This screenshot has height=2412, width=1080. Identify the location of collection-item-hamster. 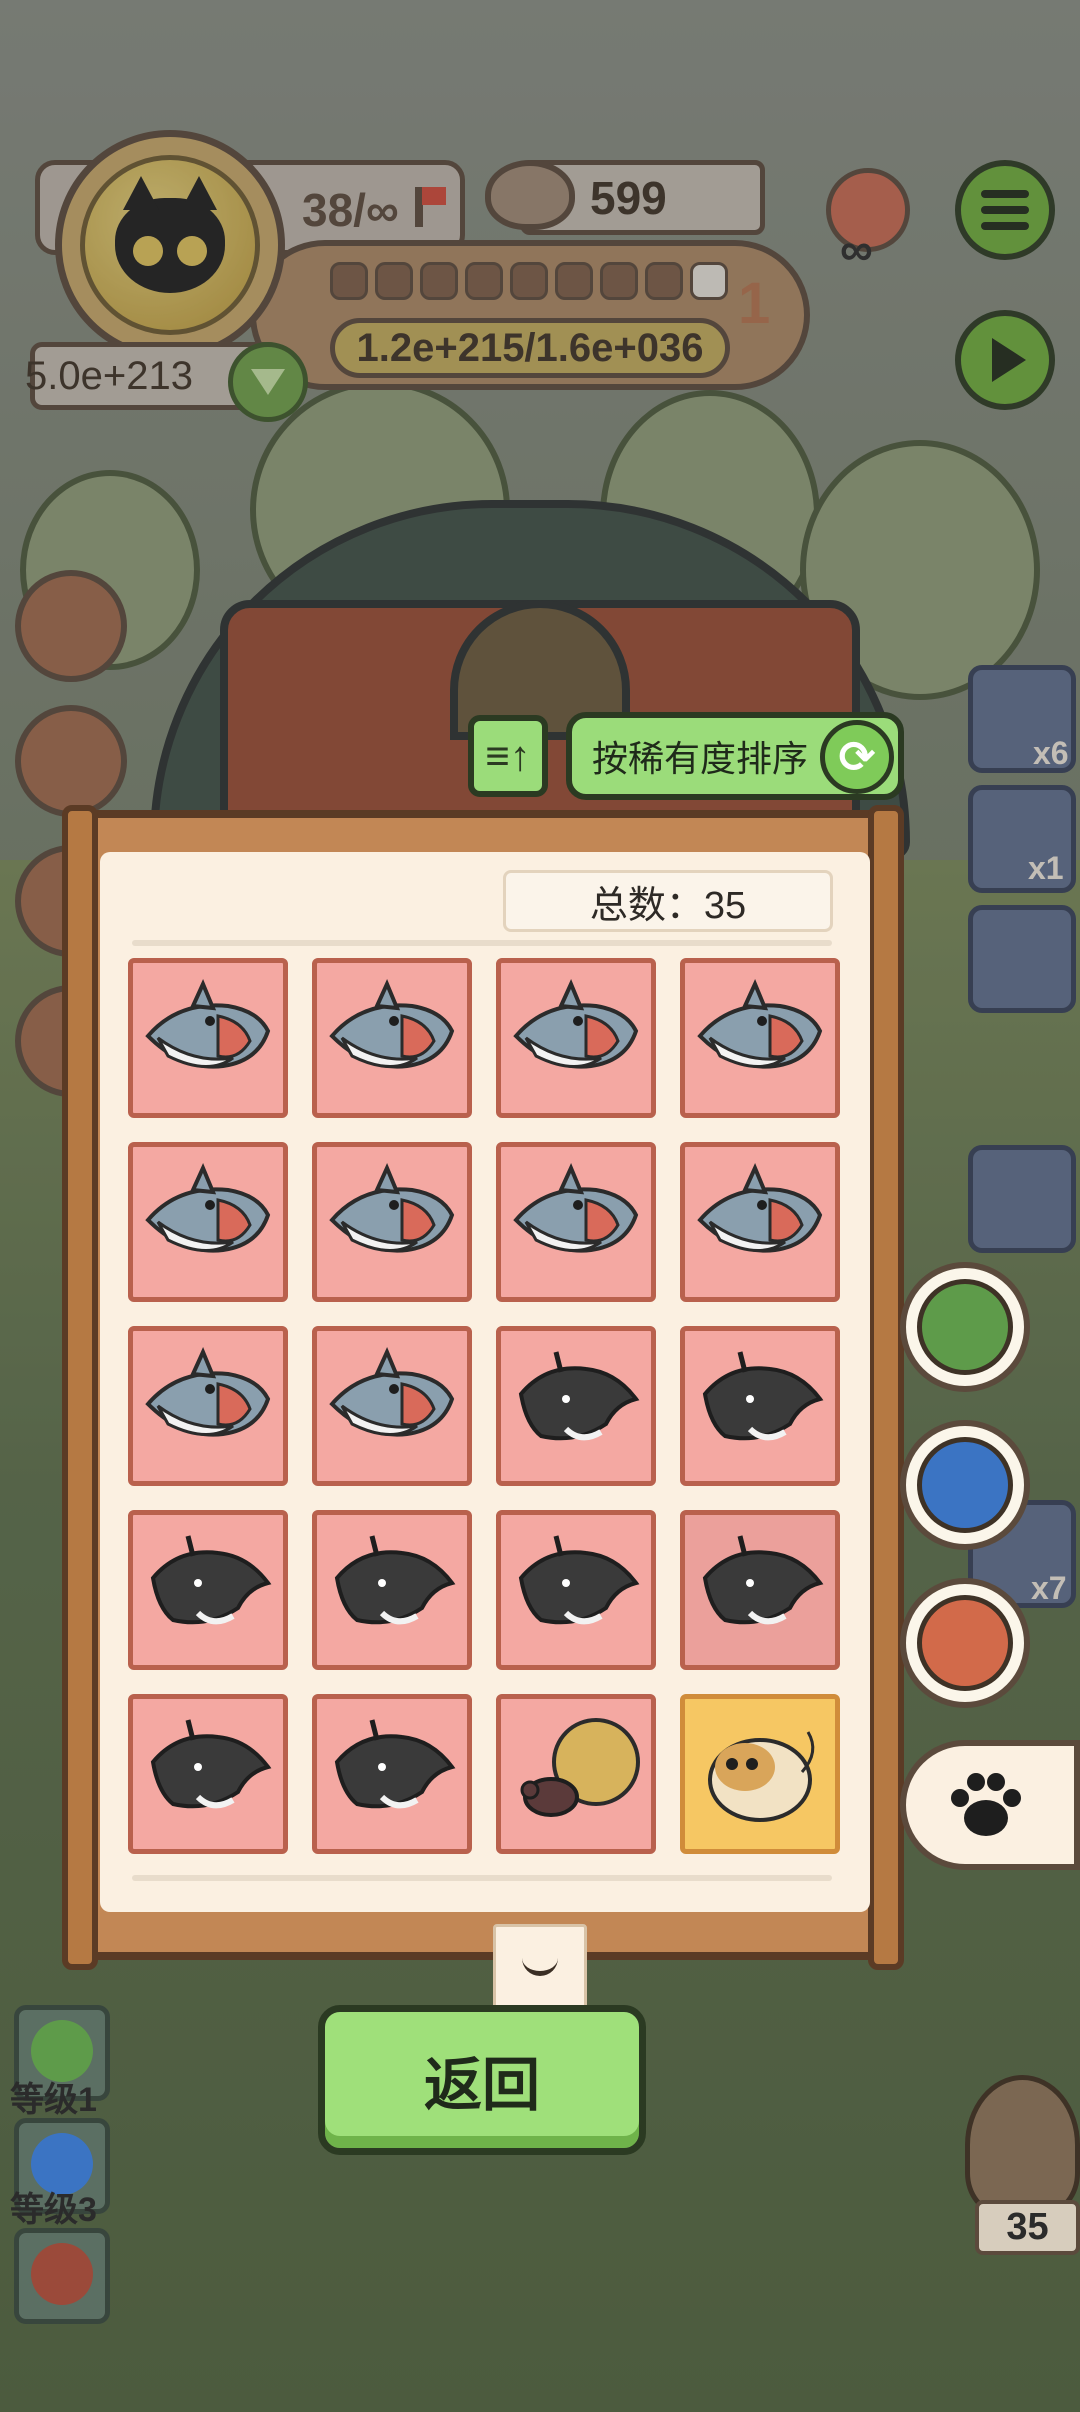
(760, 1774).